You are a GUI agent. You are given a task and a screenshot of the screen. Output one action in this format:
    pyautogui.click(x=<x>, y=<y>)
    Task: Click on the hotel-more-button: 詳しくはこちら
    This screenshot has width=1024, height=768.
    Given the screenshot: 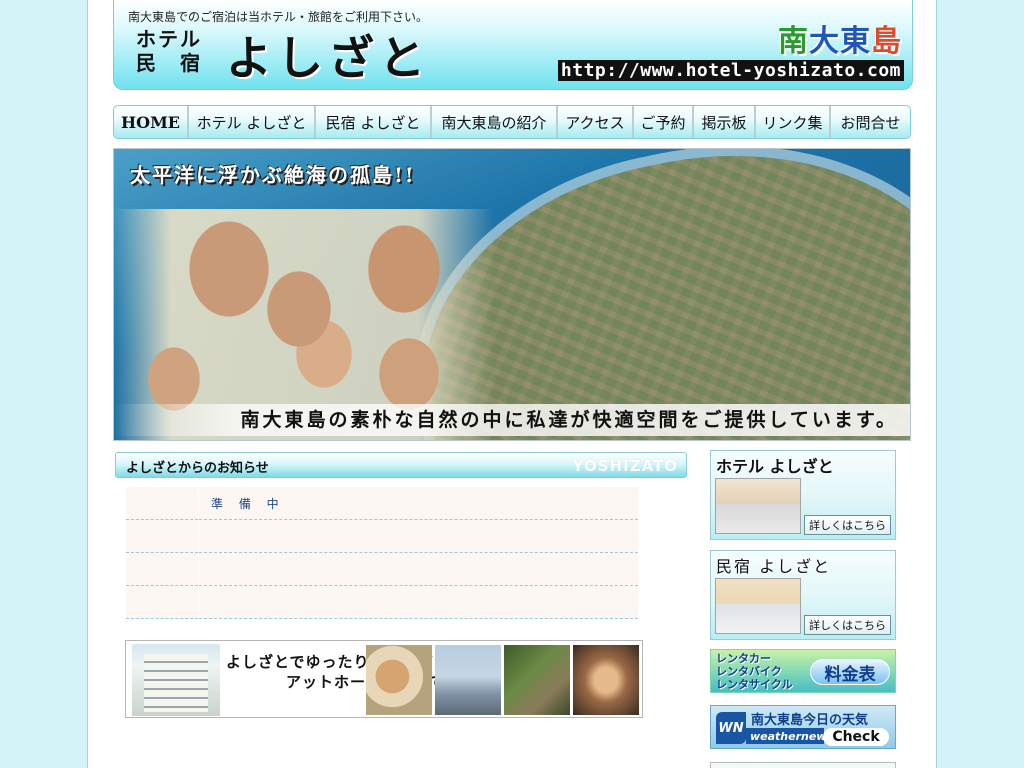 What is the action you would take?
    pyautogui.click(x=847, y=525)
    